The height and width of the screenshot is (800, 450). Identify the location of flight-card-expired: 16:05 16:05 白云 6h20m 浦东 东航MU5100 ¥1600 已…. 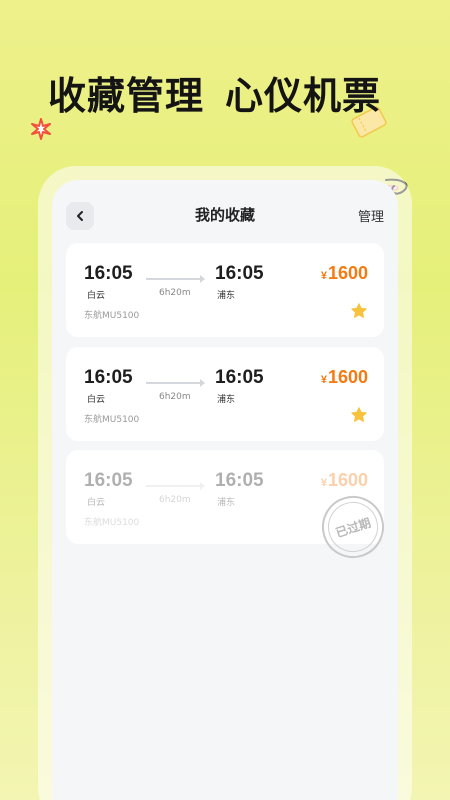
(229, 508).